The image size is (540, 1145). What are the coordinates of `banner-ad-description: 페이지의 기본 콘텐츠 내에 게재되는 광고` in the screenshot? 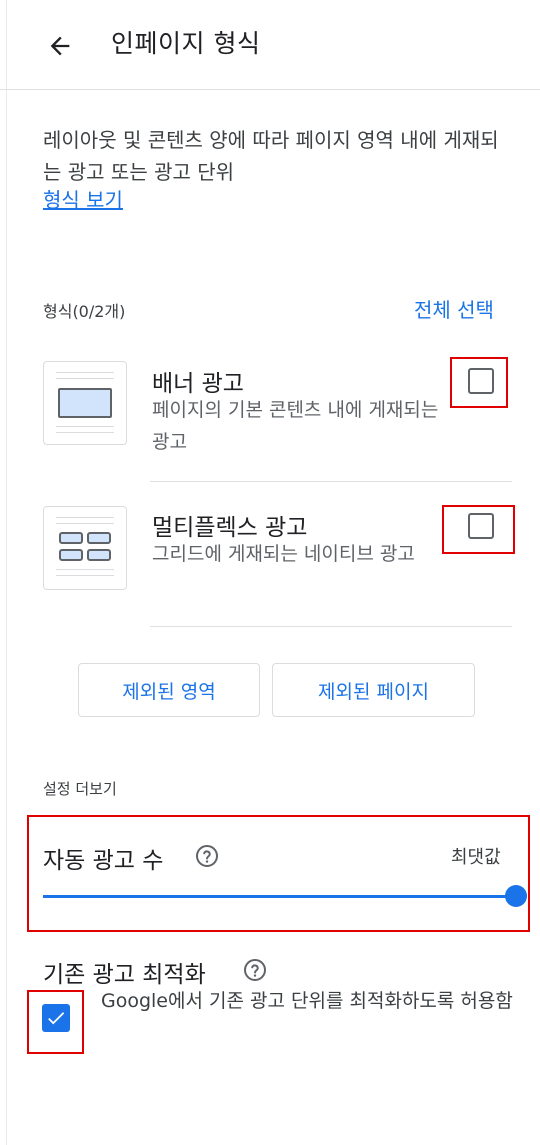 It's located at (295, 426).